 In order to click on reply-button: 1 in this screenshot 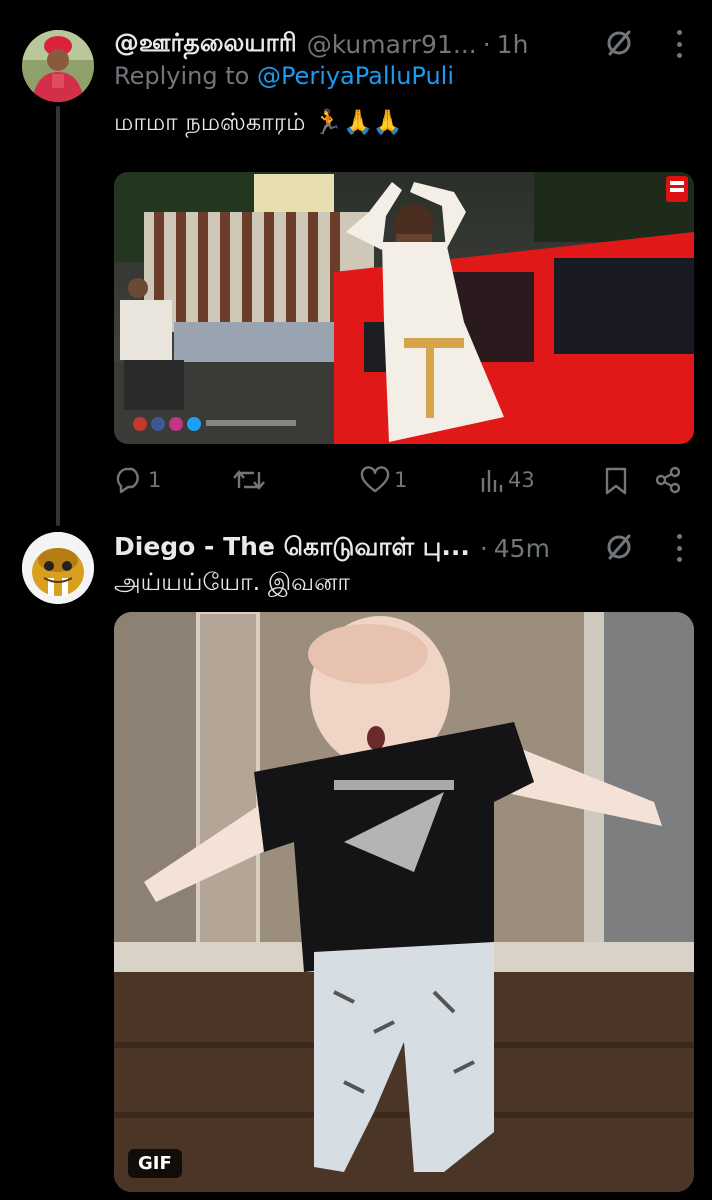, I will do `click(137, 480)`.